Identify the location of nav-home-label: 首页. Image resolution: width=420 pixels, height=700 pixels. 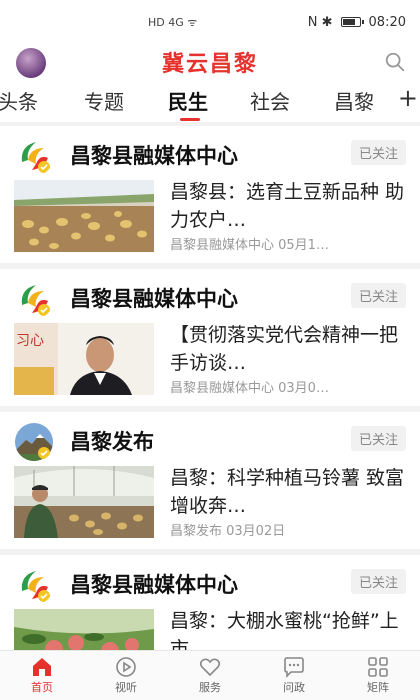
(42, 687).